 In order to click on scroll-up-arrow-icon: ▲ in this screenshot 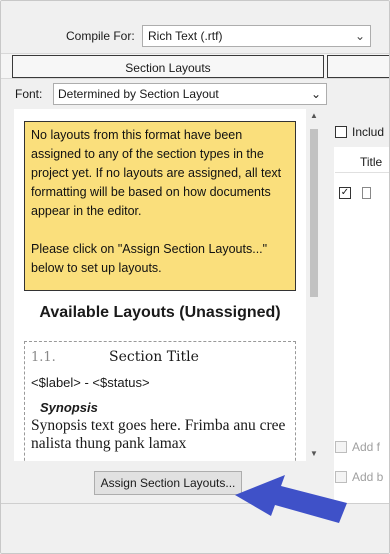, I will do `click(314, 116)`.